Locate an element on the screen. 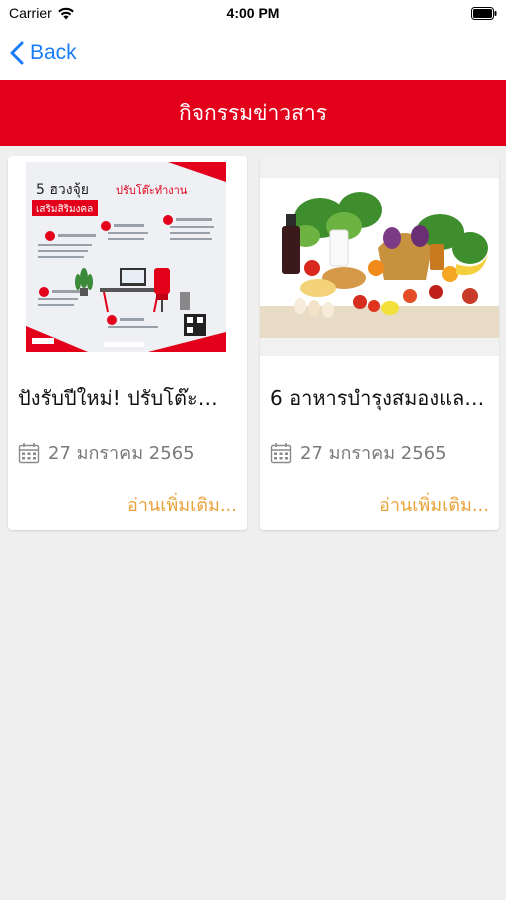 Image resolution: width=506 pixels, height=900 pixels. status-bar: Carrier 4:00 PM is located at coordinates (253, 14).